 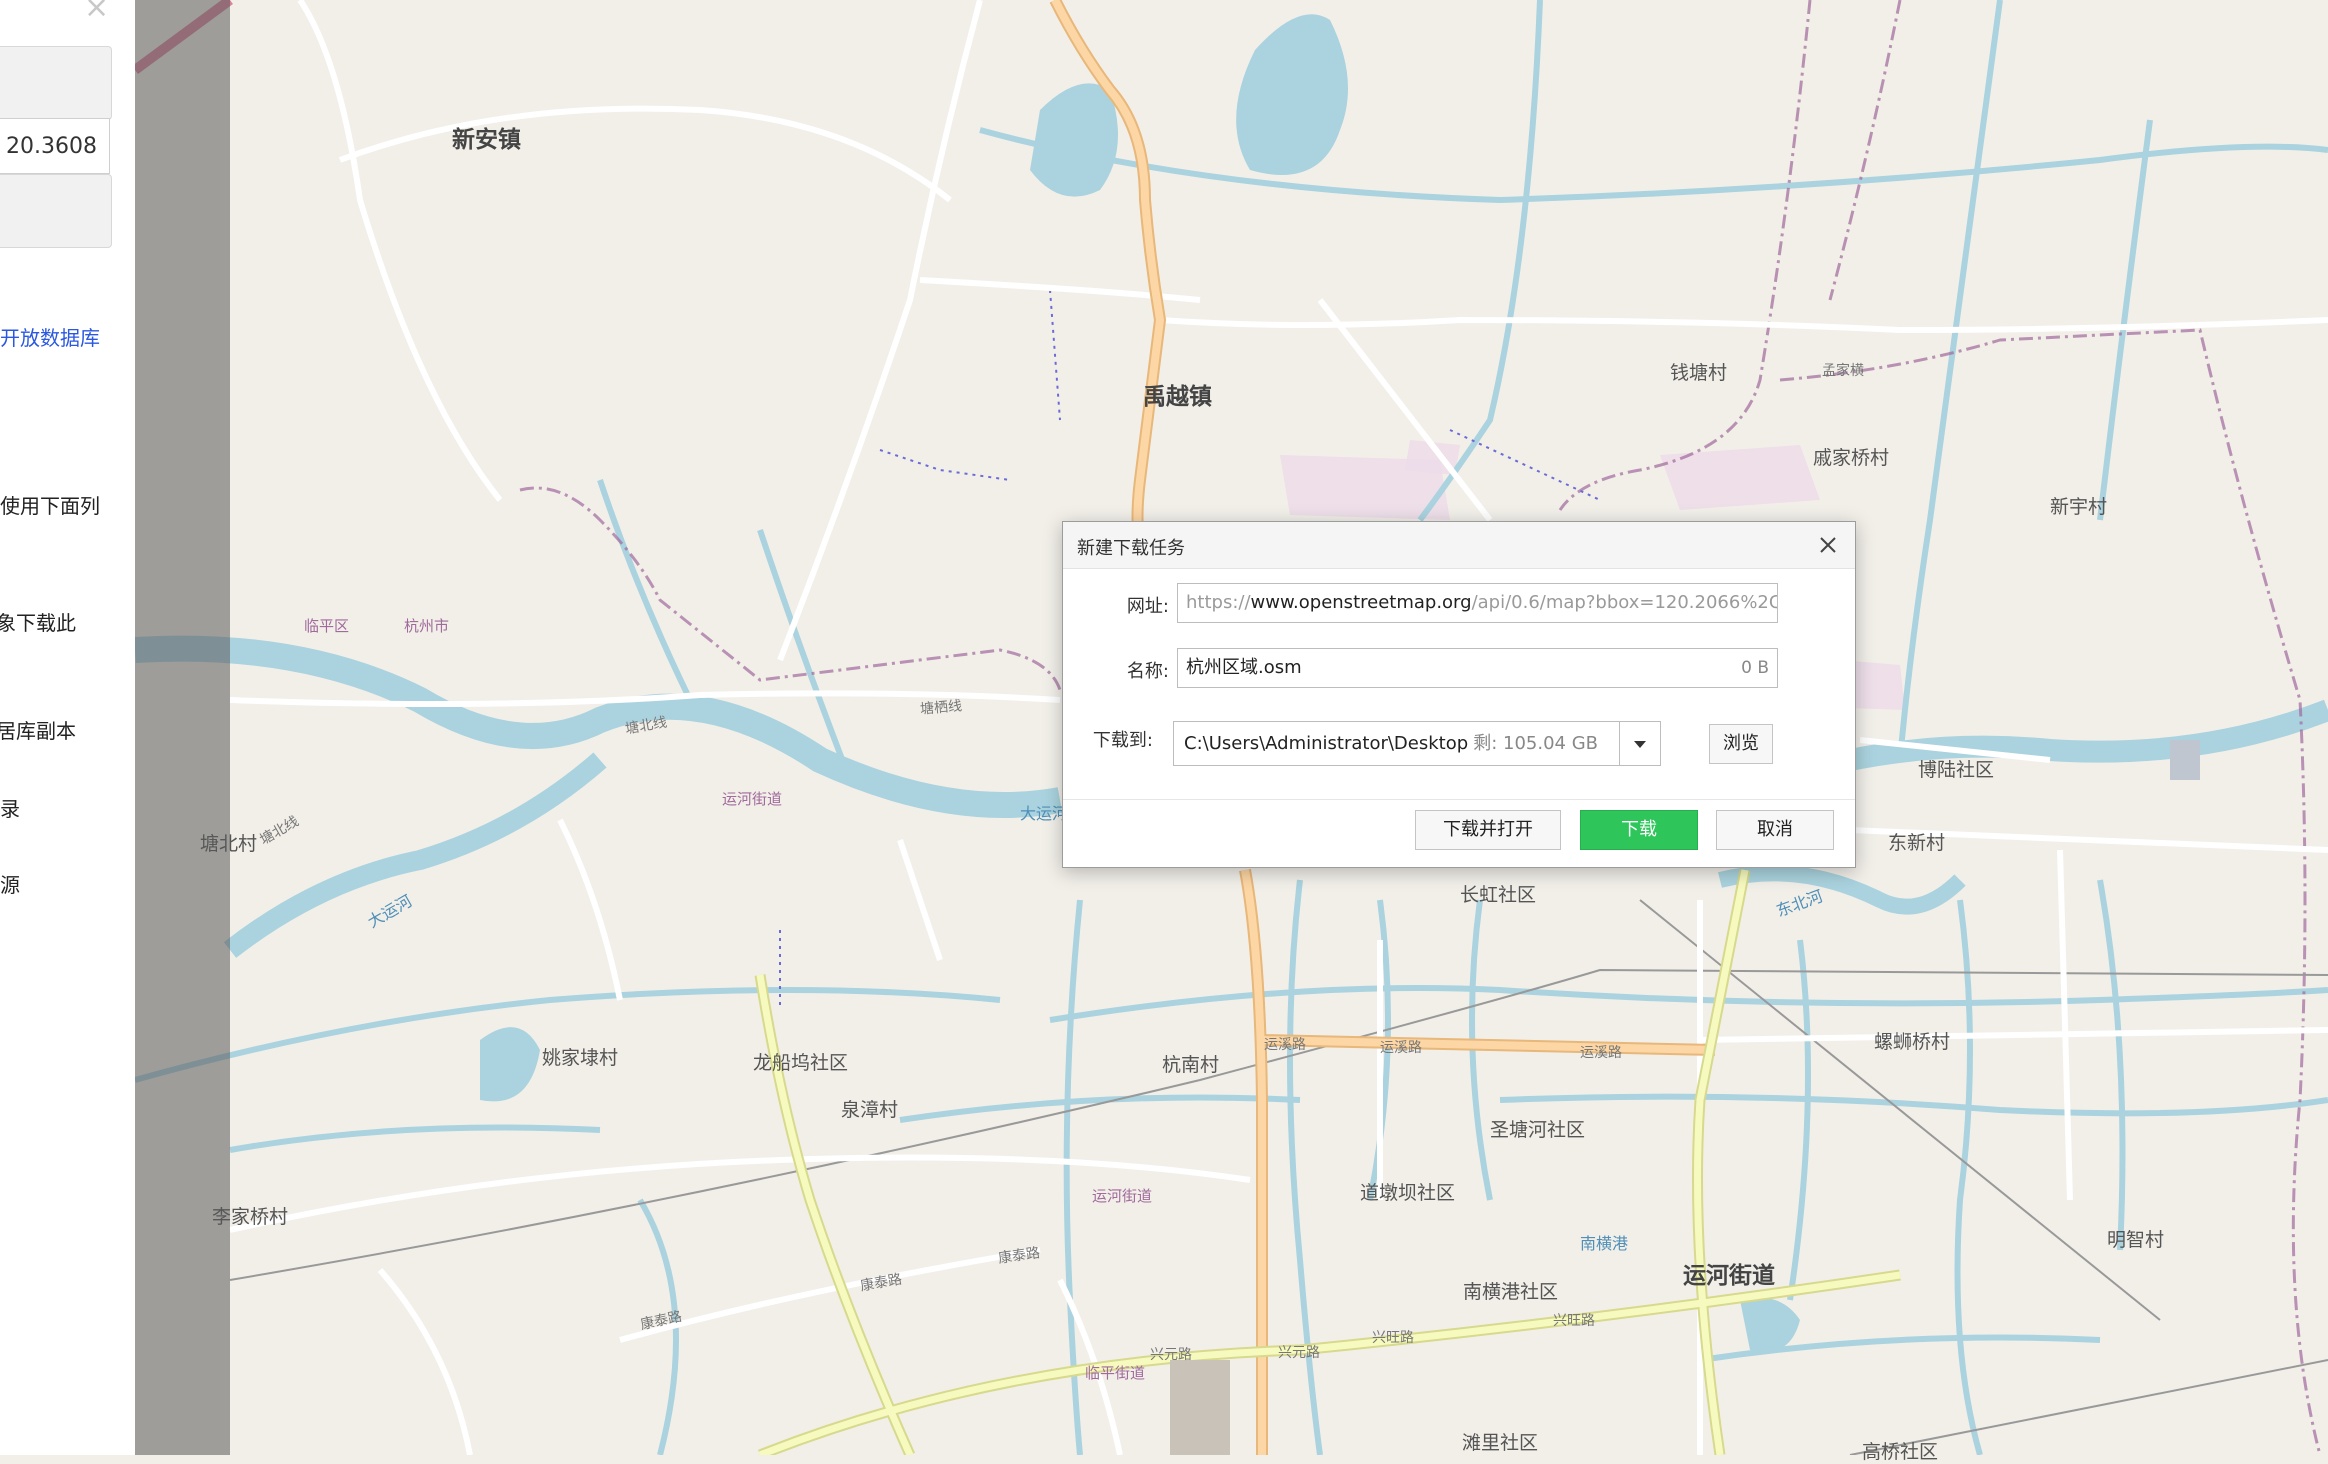 I want to click on file-size: 0 B, so click(x=1755, y=668).